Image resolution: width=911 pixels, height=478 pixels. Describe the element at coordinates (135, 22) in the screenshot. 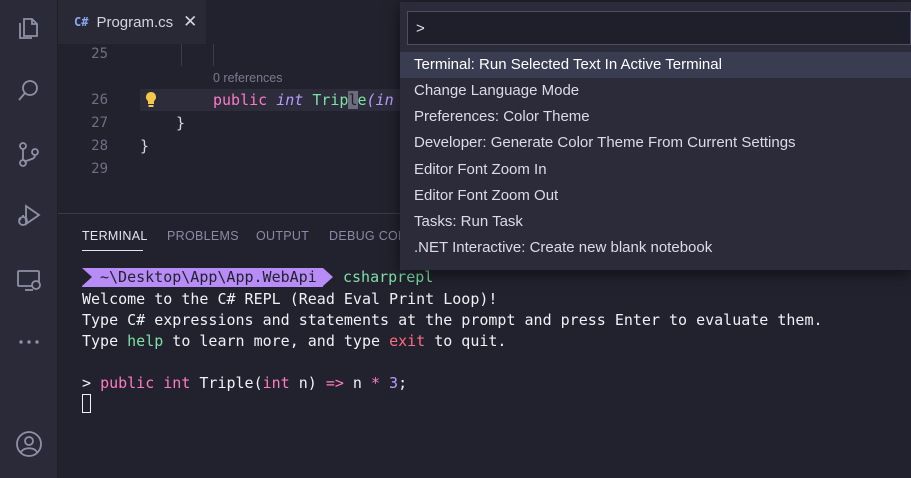

I see `tab-label: Program.cs` at that location.